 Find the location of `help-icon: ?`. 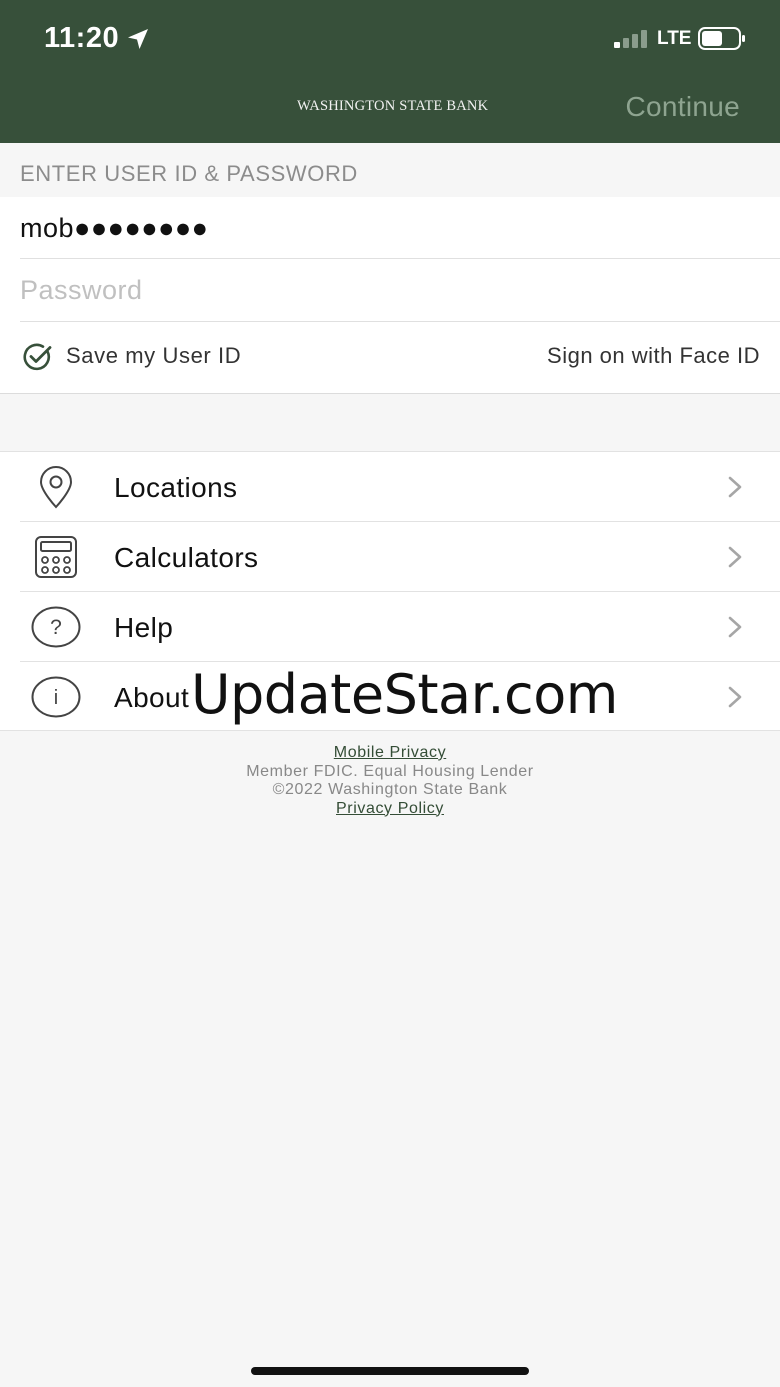

help-icon: ? is located at coordinates (56, 627).